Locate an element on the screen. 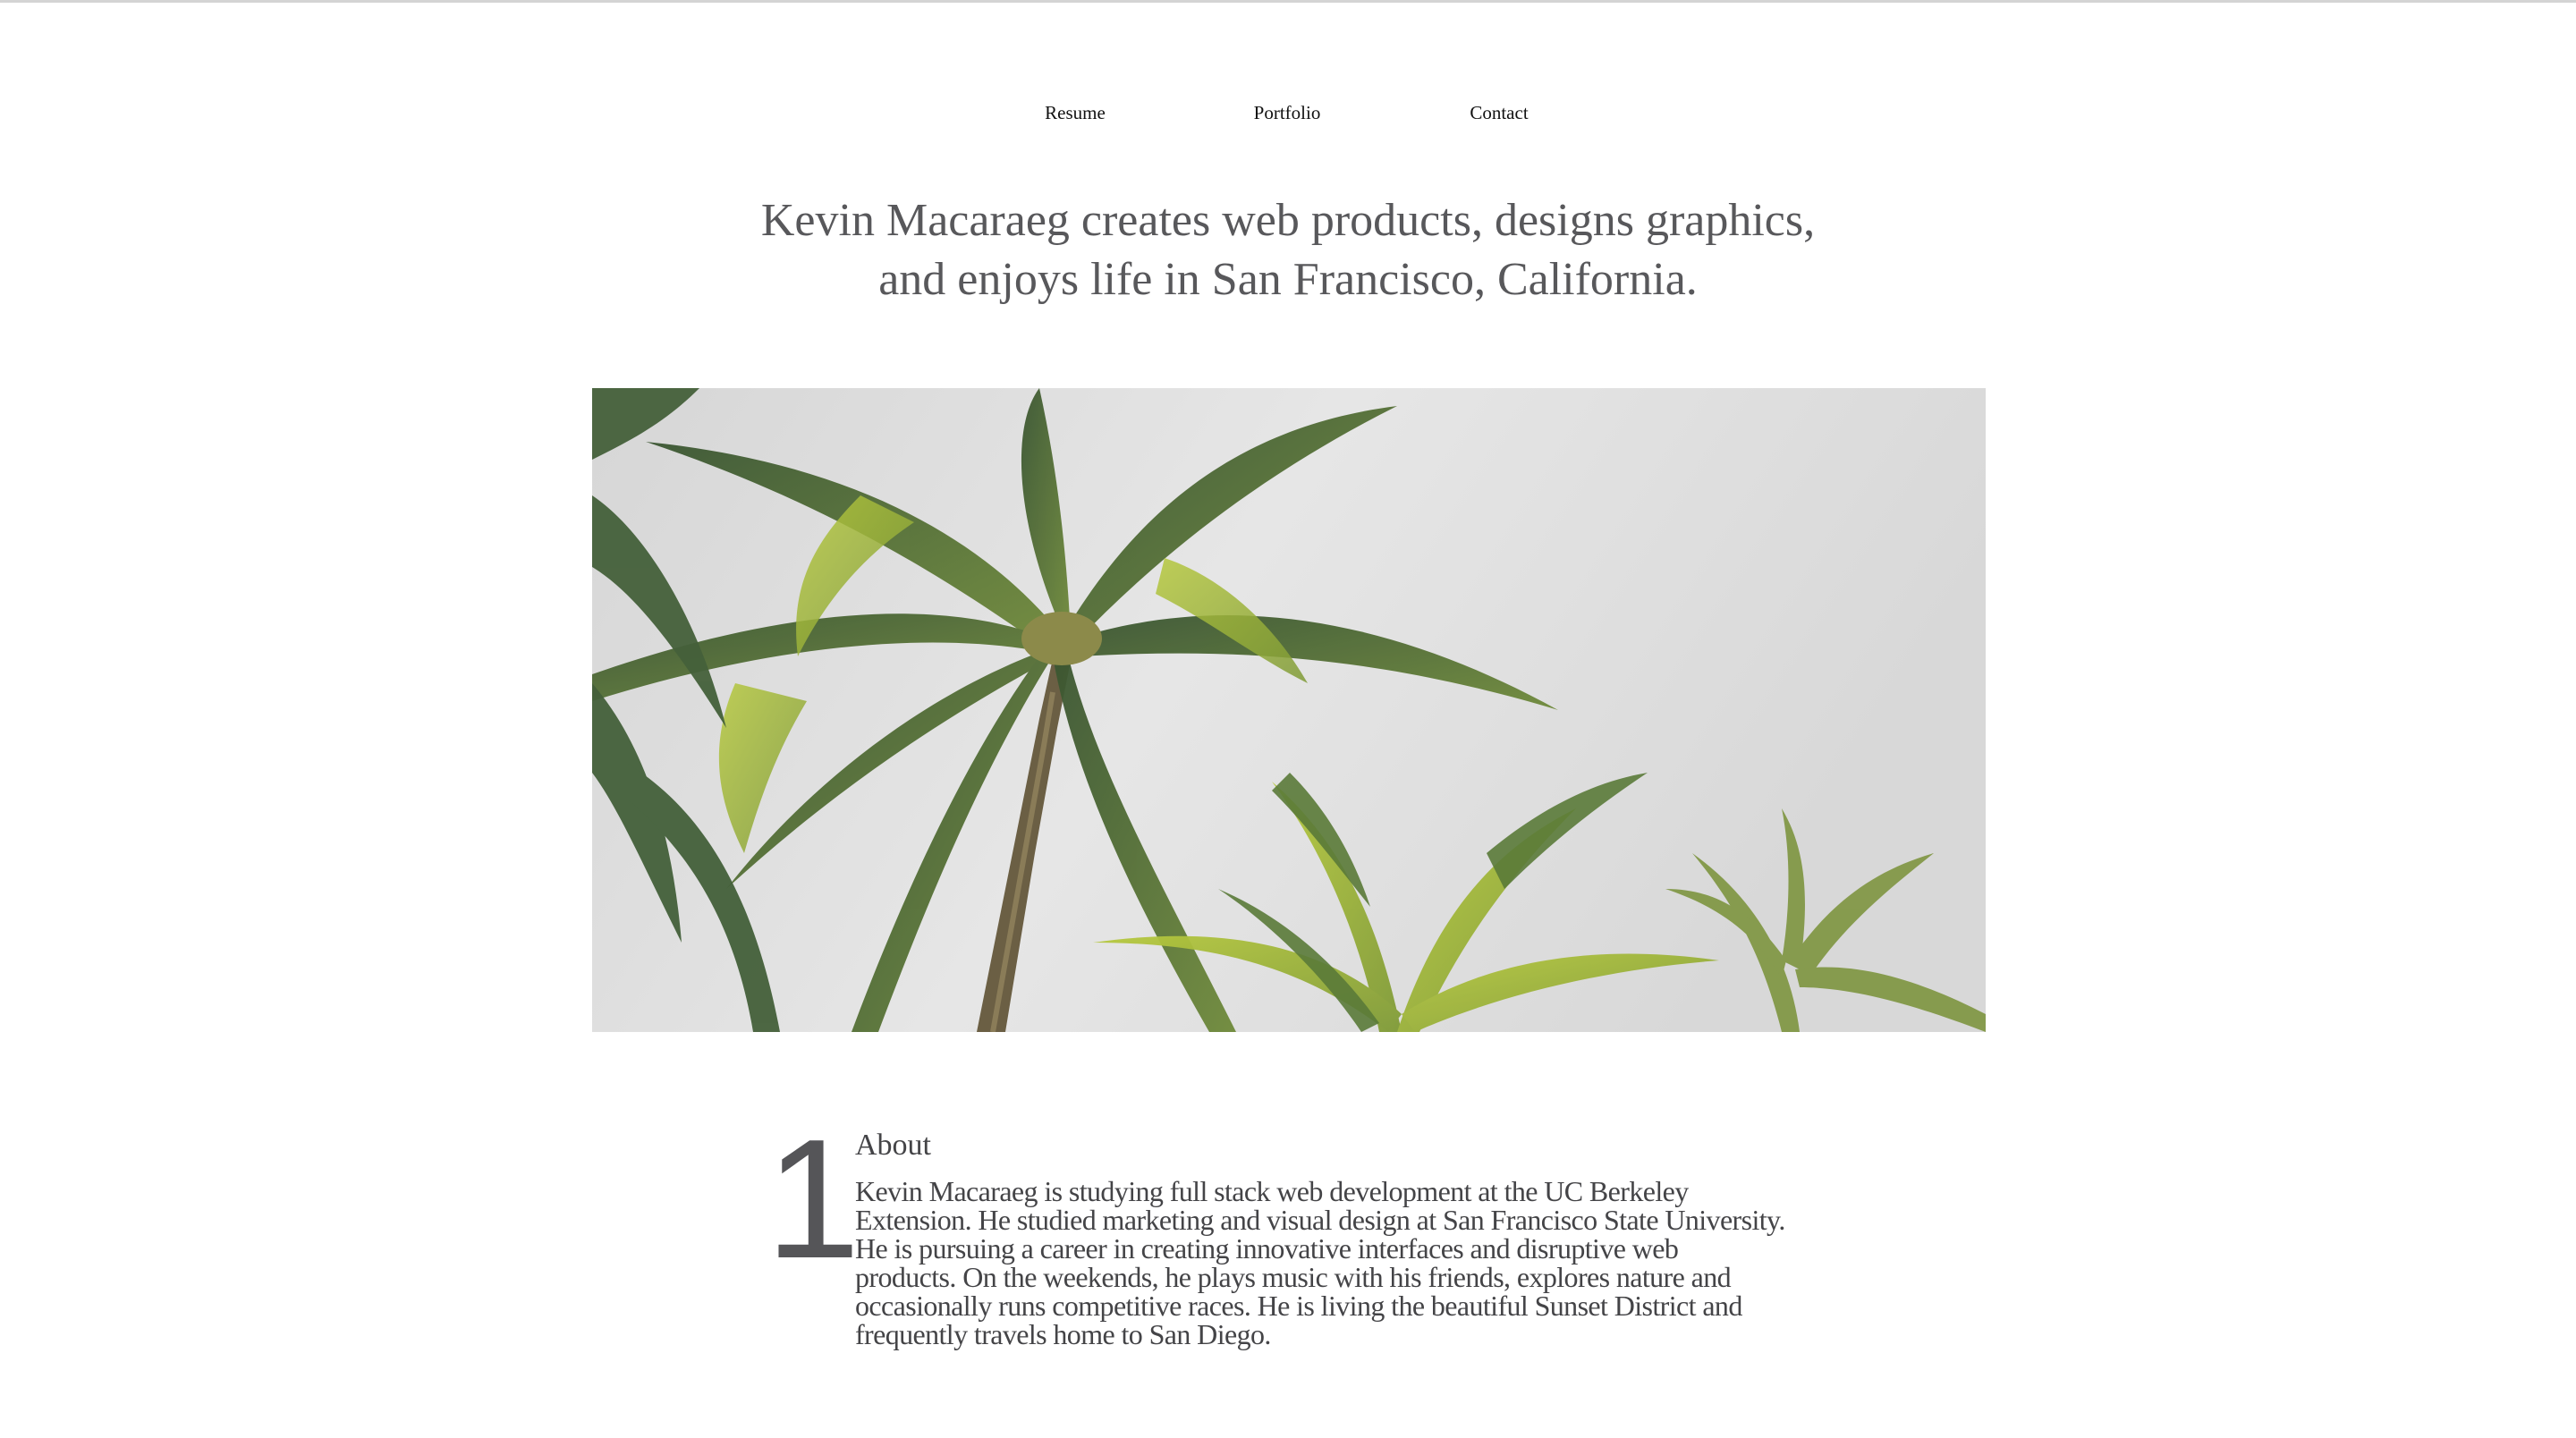 The height and width of the screenshot is (1438, 2576). about-heading: About is located at coordinates (893, 1145).